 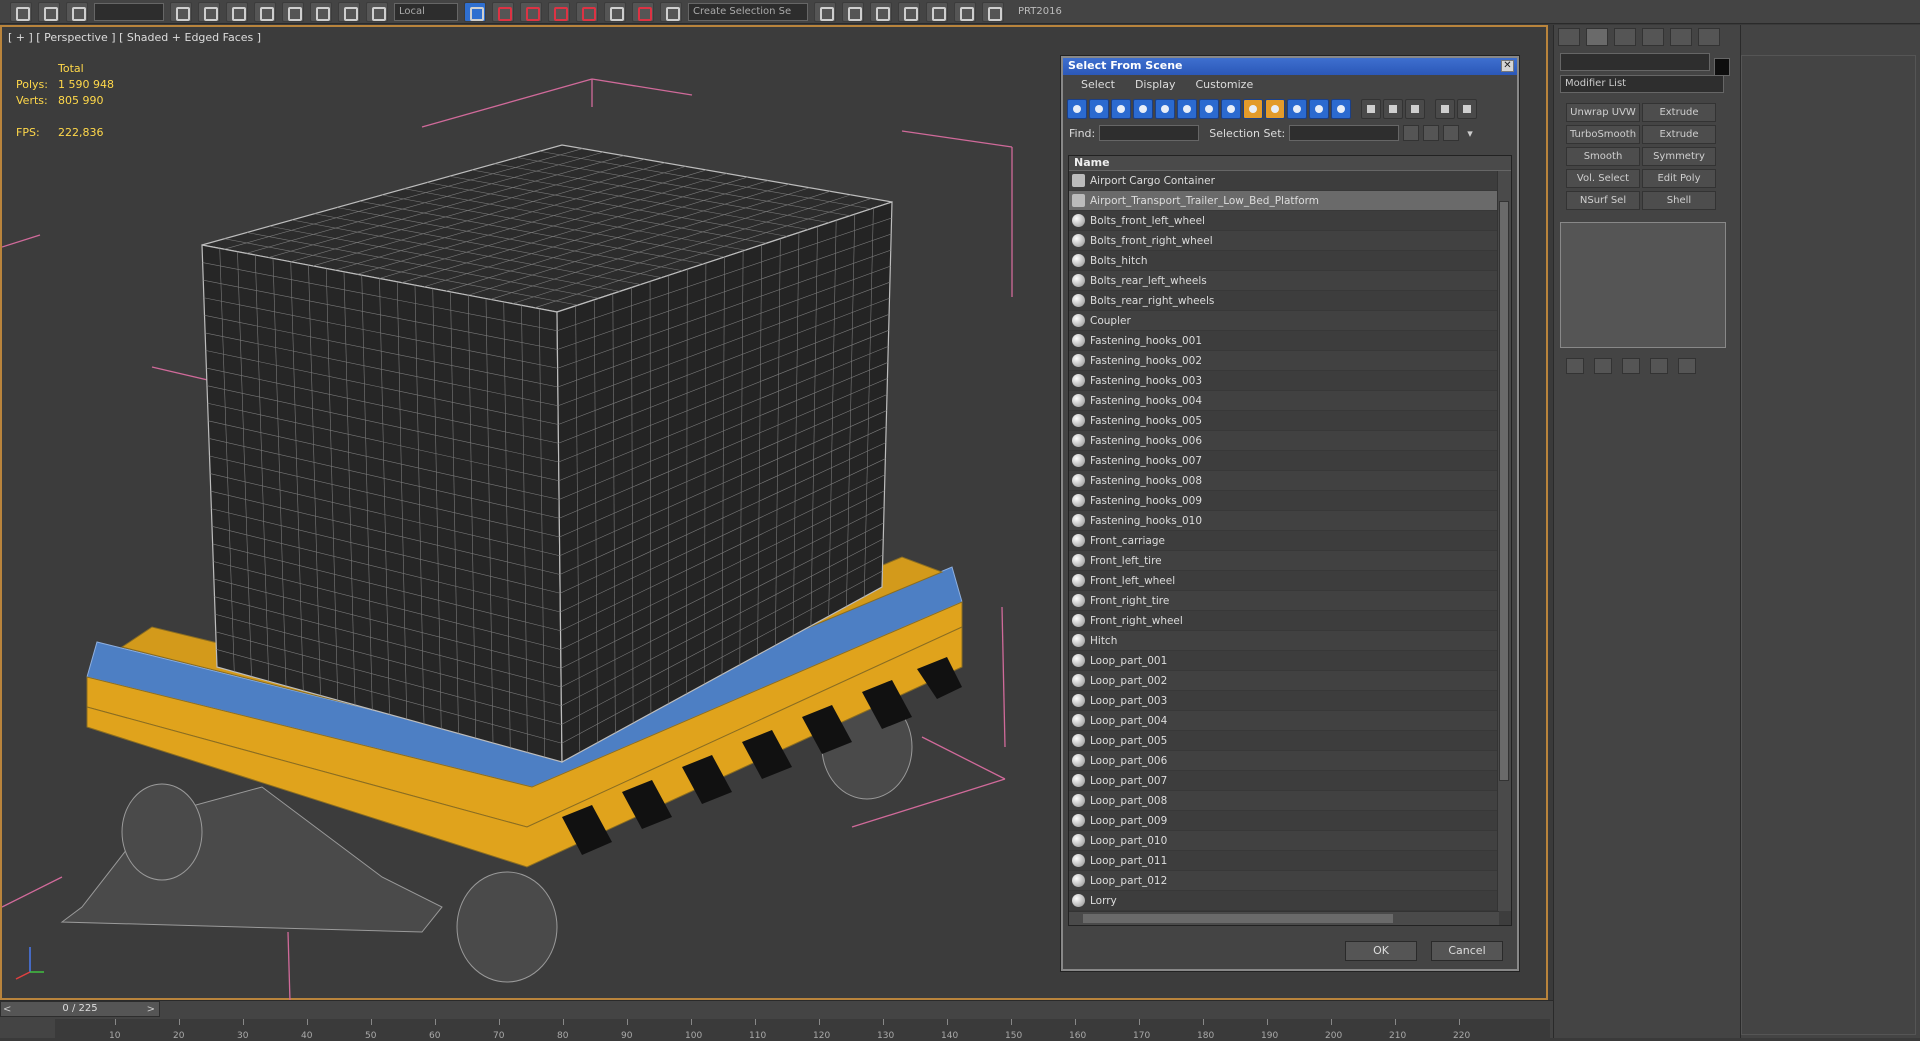 What do you see at coordinates (965, 11) in the screenshot?
I see `render-frame-icon` at bounding box center [965, 11].